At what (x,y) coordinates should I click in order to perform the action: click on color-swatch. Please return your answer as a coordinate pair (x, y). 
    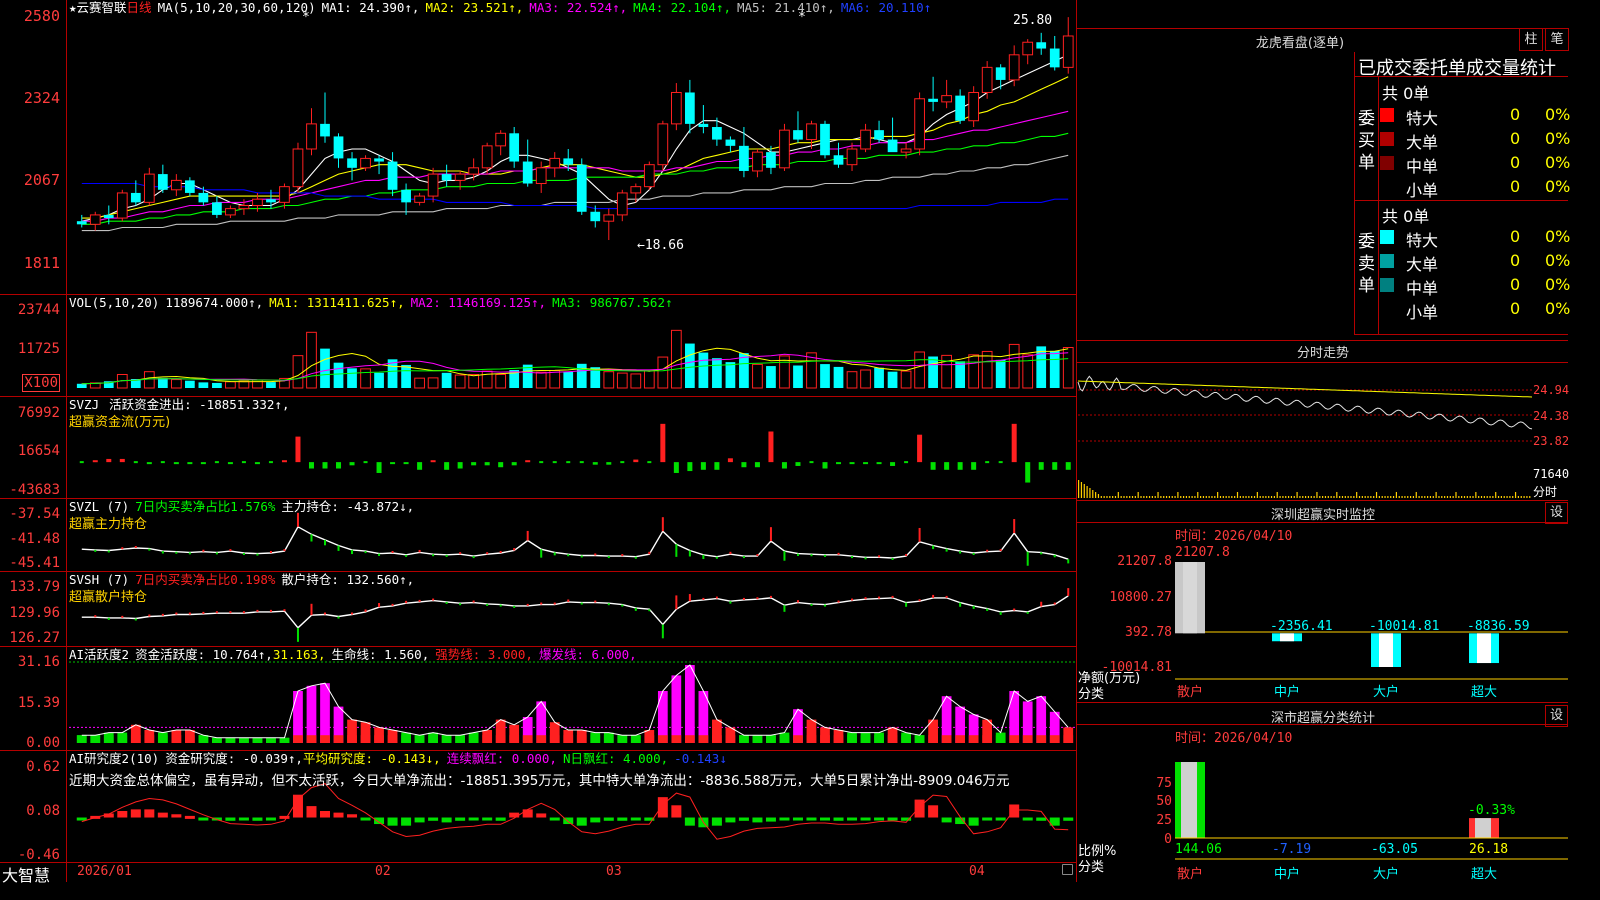
    Looking at the image, I should click on (1387, 309).